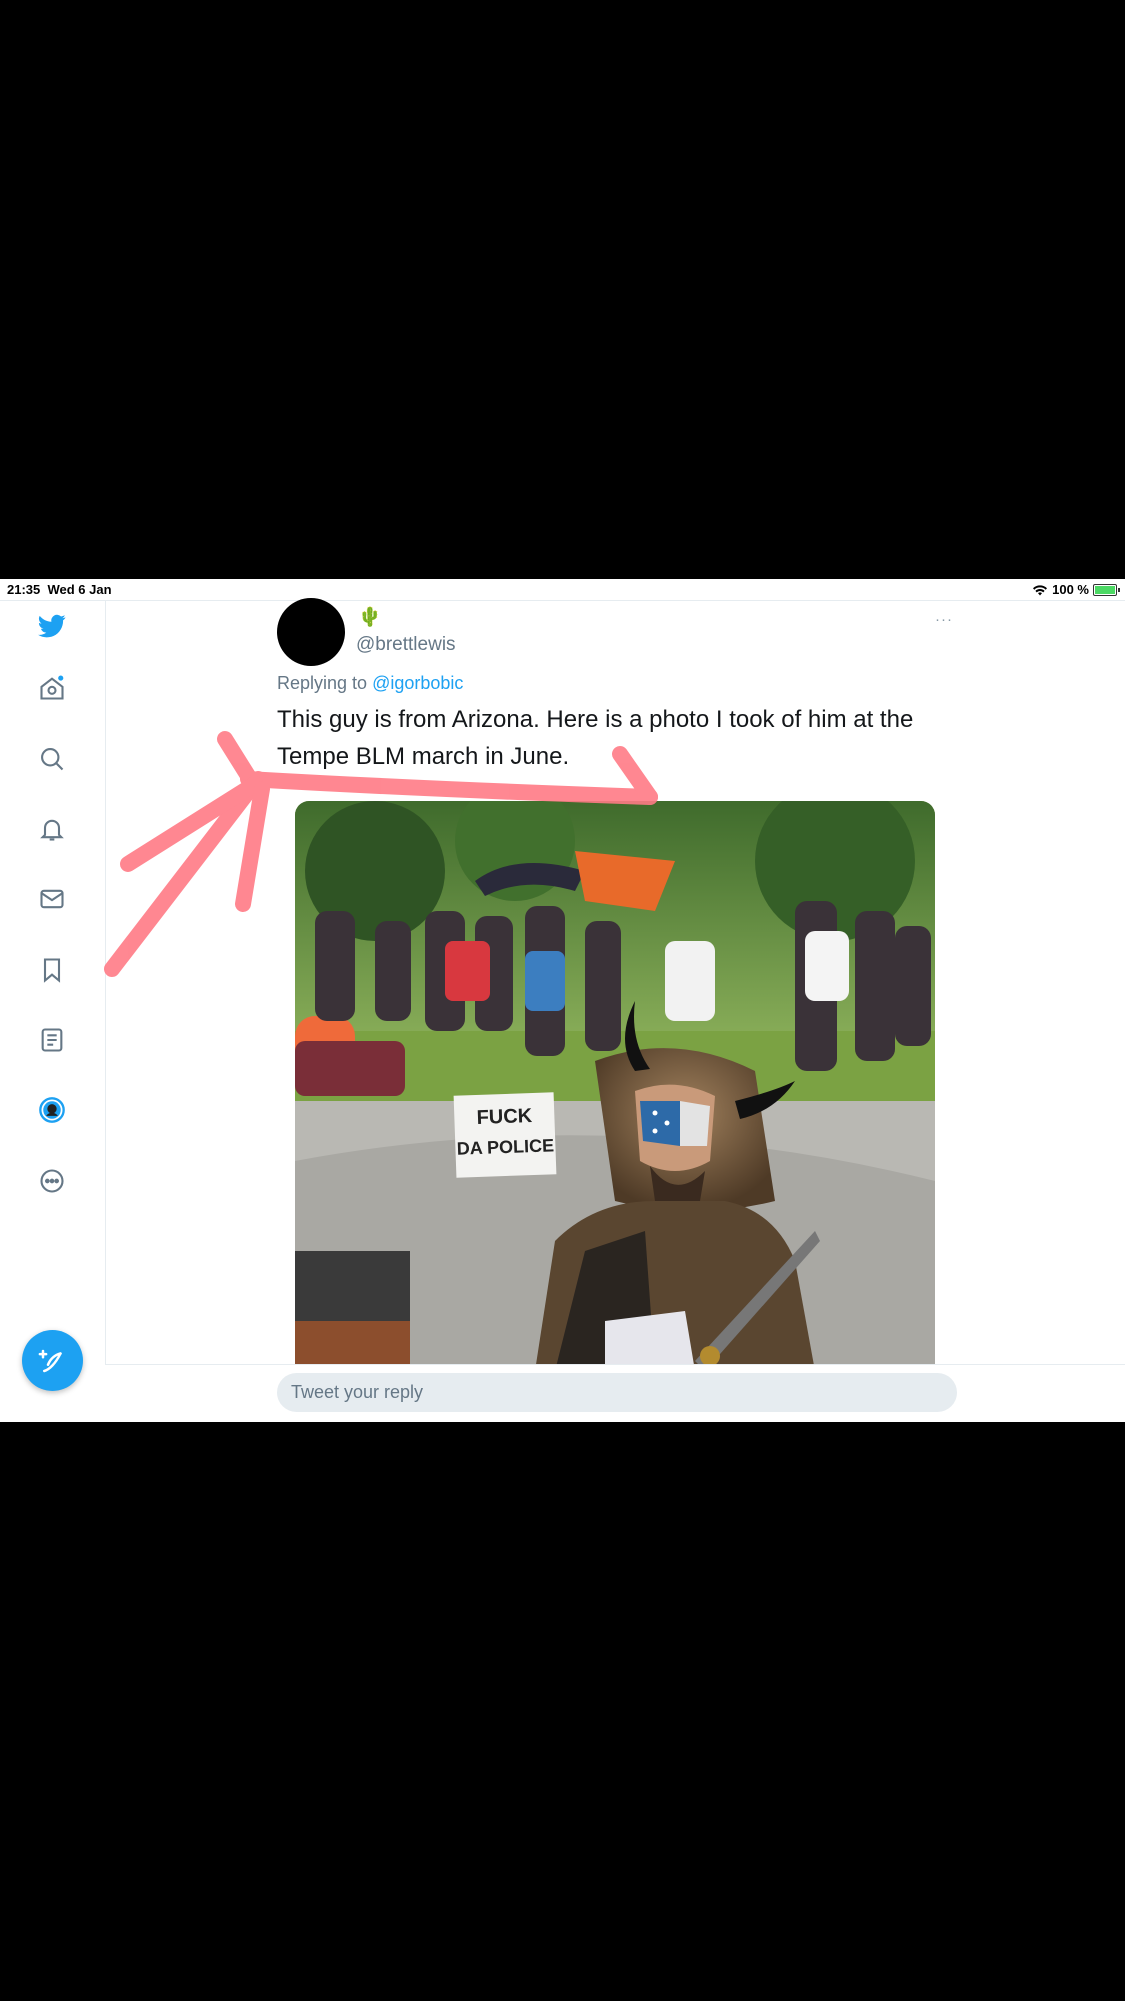 This screenshot has width=1125, height=2001. Describe the element at coordinates (1070, 589) in the screenshot. I see `battery-percent: 100 %` at that location.